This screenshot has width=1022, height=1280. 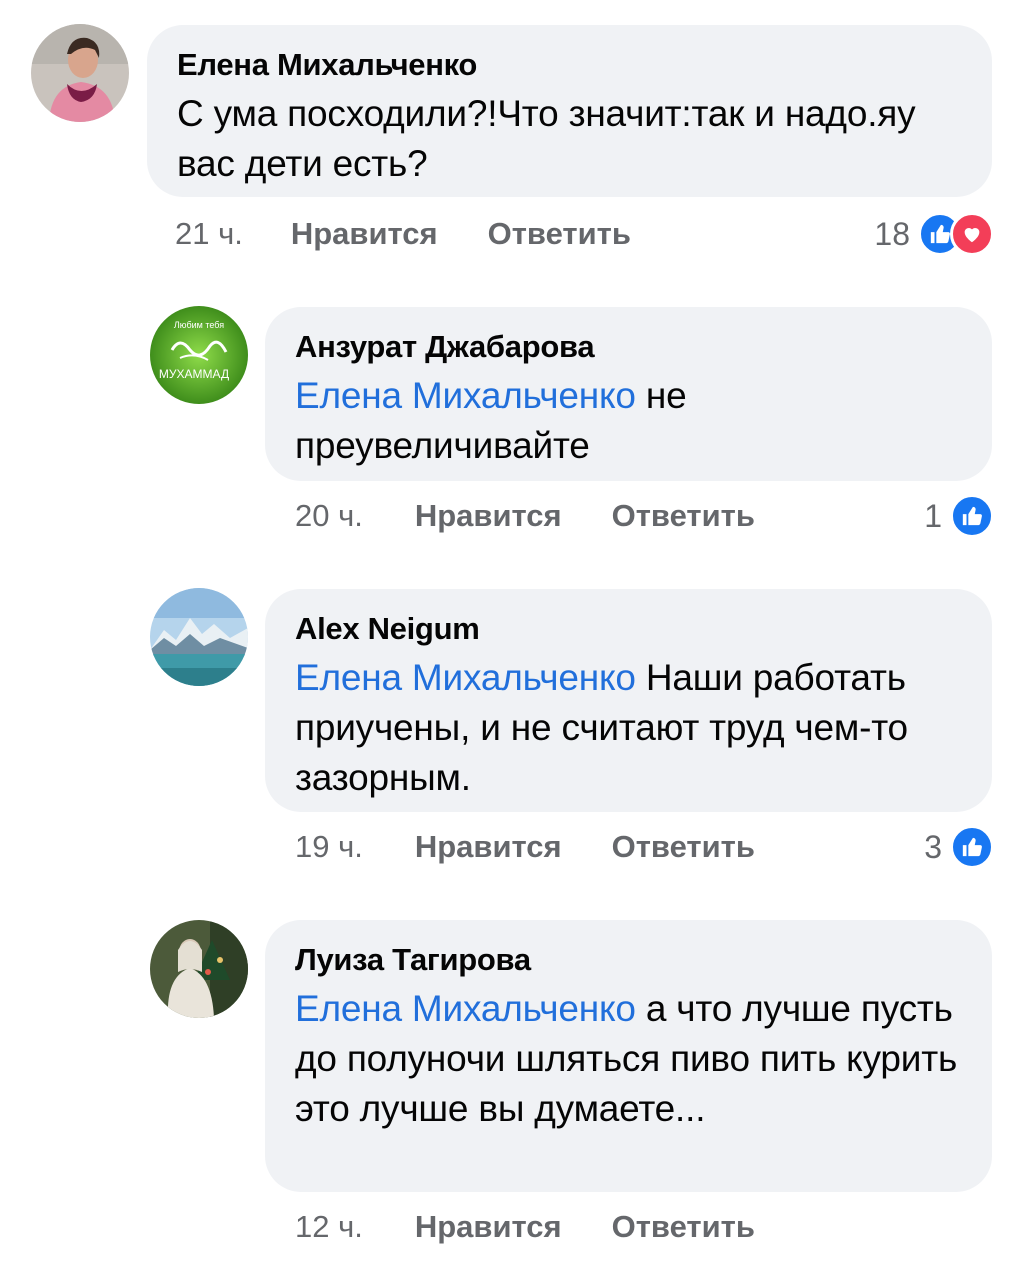 I want to click on reactions-summary: 3, so click(x=959, y=847).